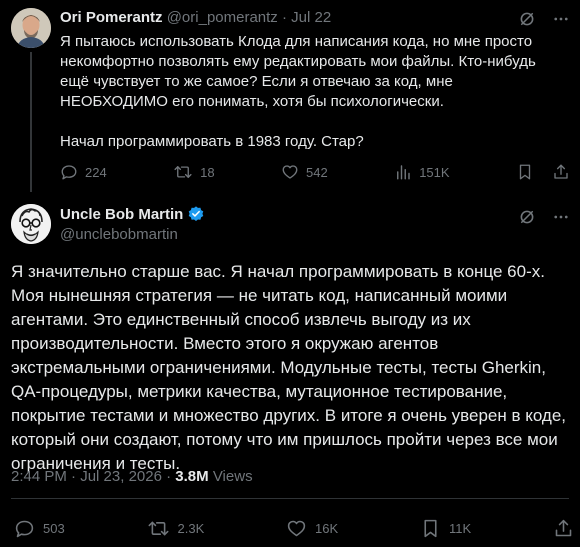 This screenshot has height=547, width=580. What do you see at coordinates (39, 476) in the screenshot?
I see `tweet-time: 2:44 PM` at bounding box center [39, 476].